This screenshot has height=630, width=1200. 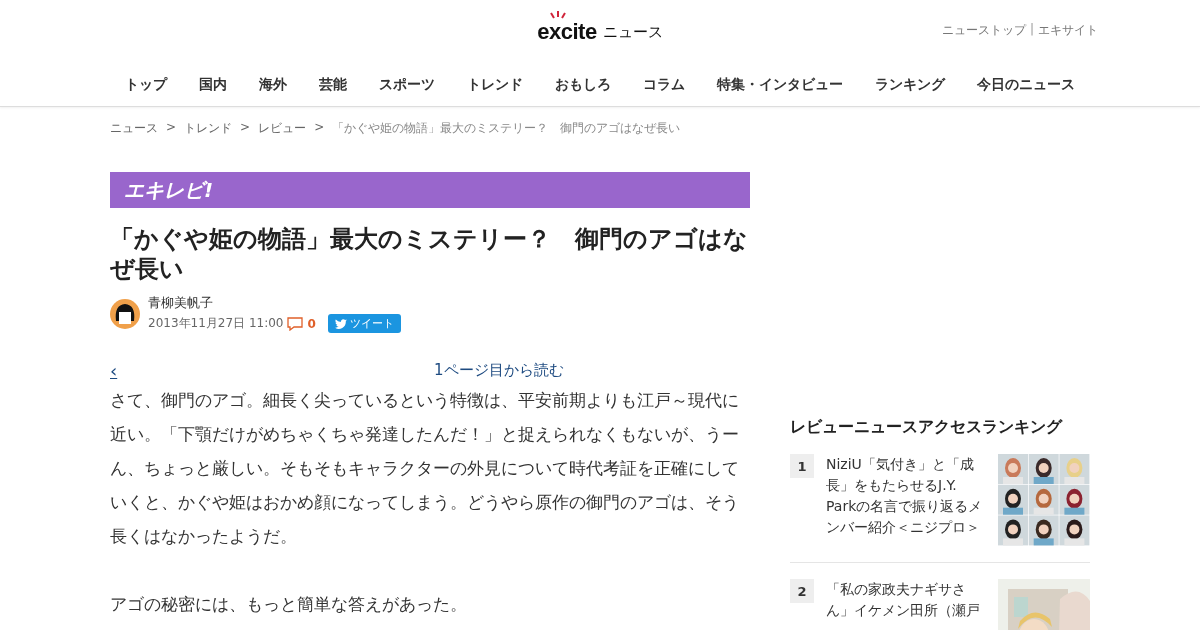 I want to click on header-link: ニューストップ, so click(x=983, y=30).